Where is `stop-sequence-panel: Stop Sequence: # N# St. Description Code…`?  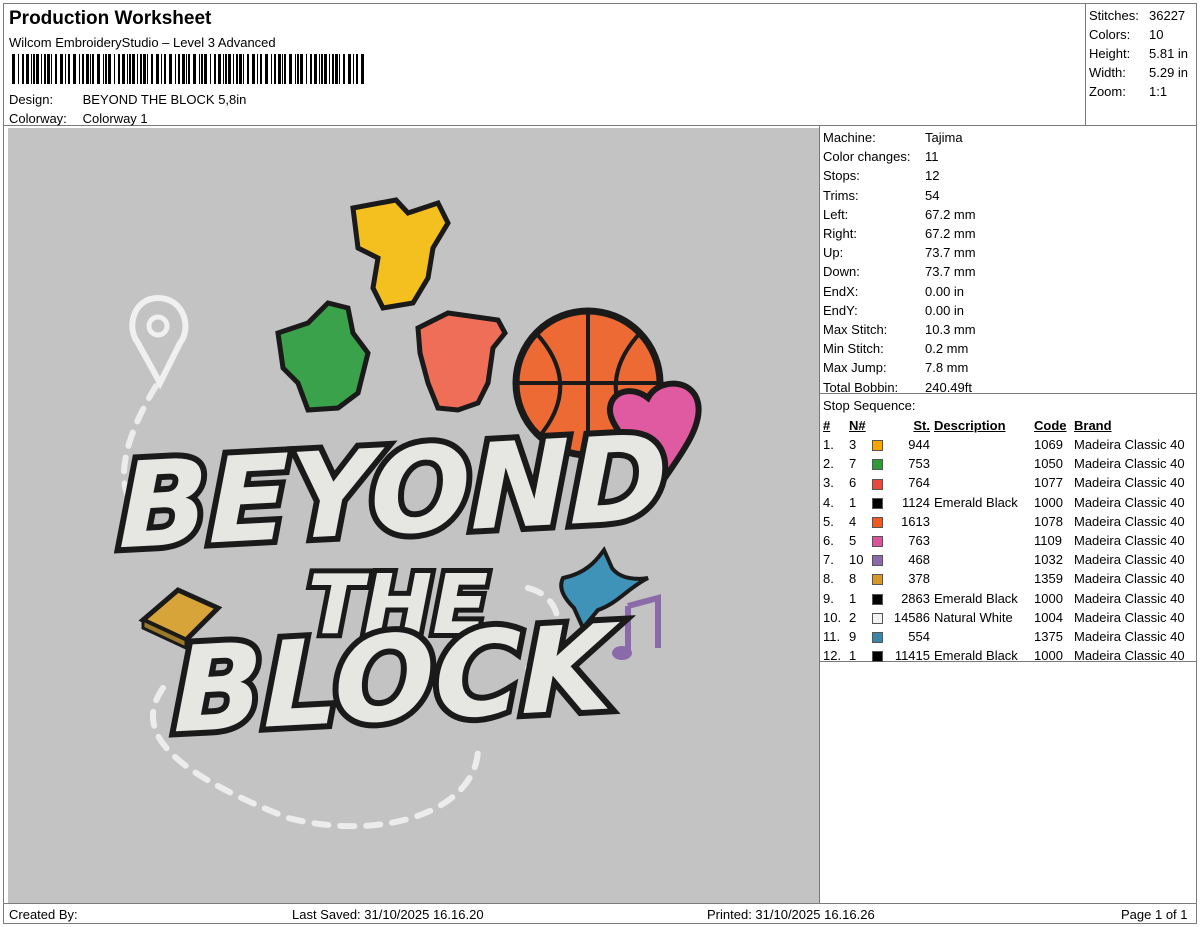
stop-sequence-panel: Stop Sequence: # N# St. Description Code… is located at coordinates (1008, 529).